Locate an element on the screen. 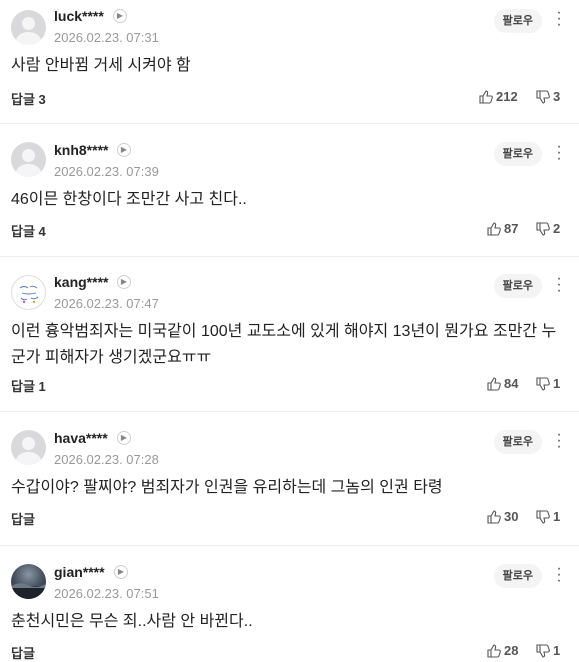 The image size is (579, 662). dislike-button: 3 is located at coordinates (548, 96).